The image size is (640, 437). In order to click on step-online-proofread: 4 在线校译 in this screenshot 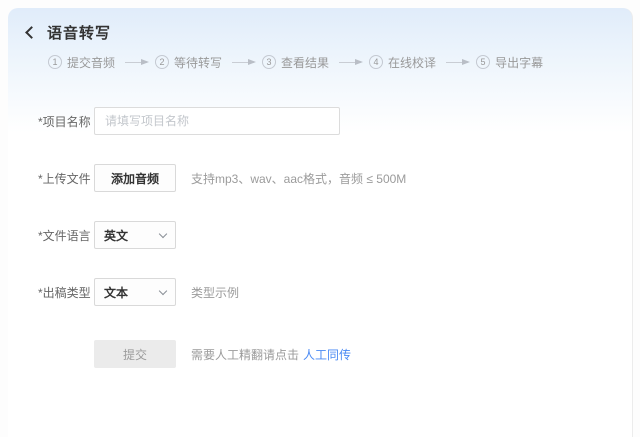, I will do `click(402, 62)`.